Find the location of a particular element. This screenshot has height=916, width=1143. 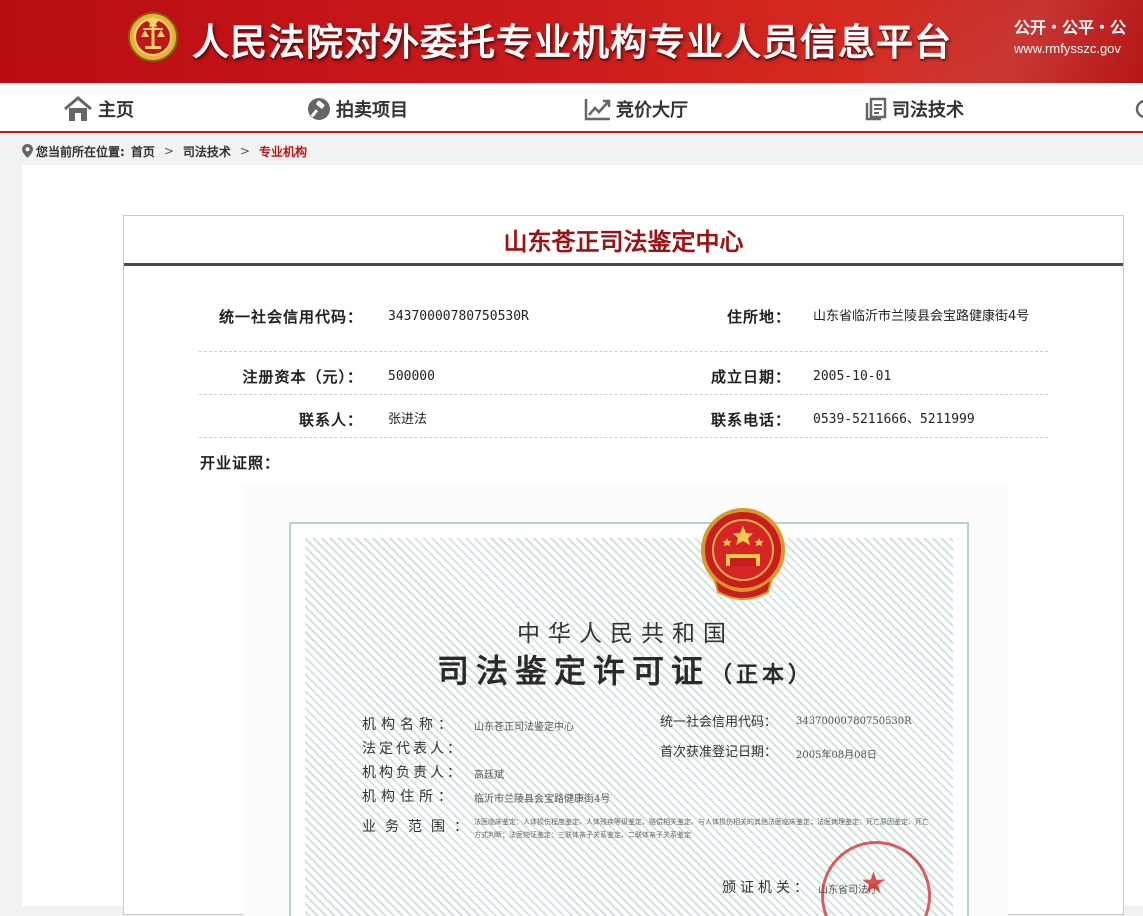

breadcrumb: 您当前所在位置: 首页 > 司法技术 > 专业机构 is located at coordinates (164, 151).